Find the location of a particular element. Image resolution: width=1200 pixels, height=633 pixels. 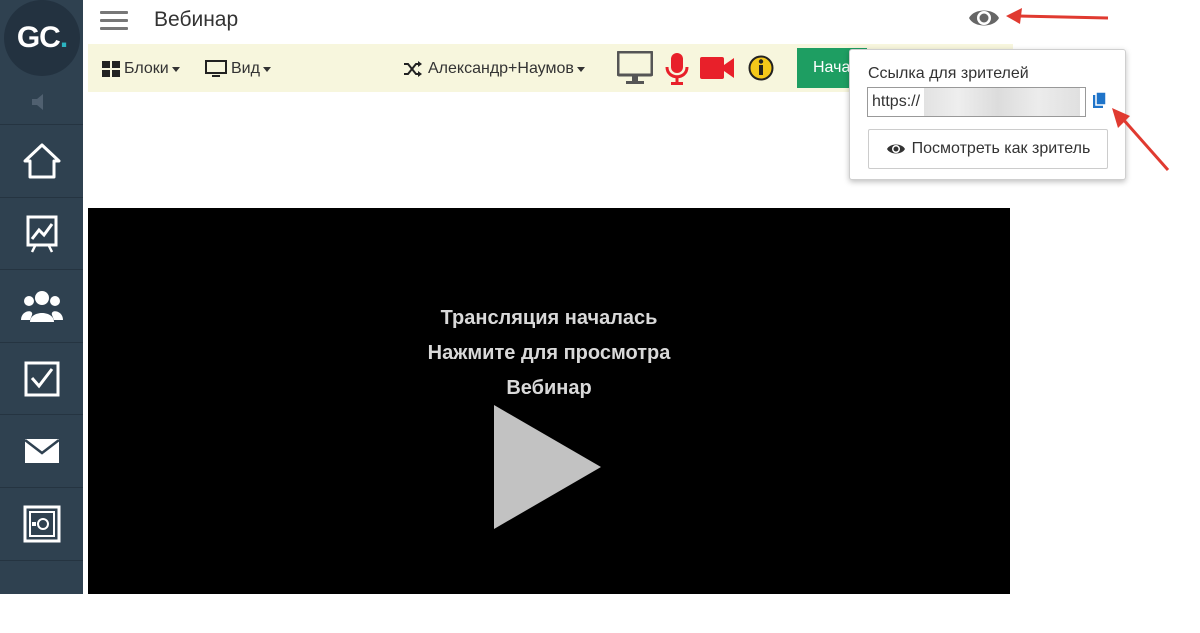

page-title: Вебинар is located at coordinates (196, 19).